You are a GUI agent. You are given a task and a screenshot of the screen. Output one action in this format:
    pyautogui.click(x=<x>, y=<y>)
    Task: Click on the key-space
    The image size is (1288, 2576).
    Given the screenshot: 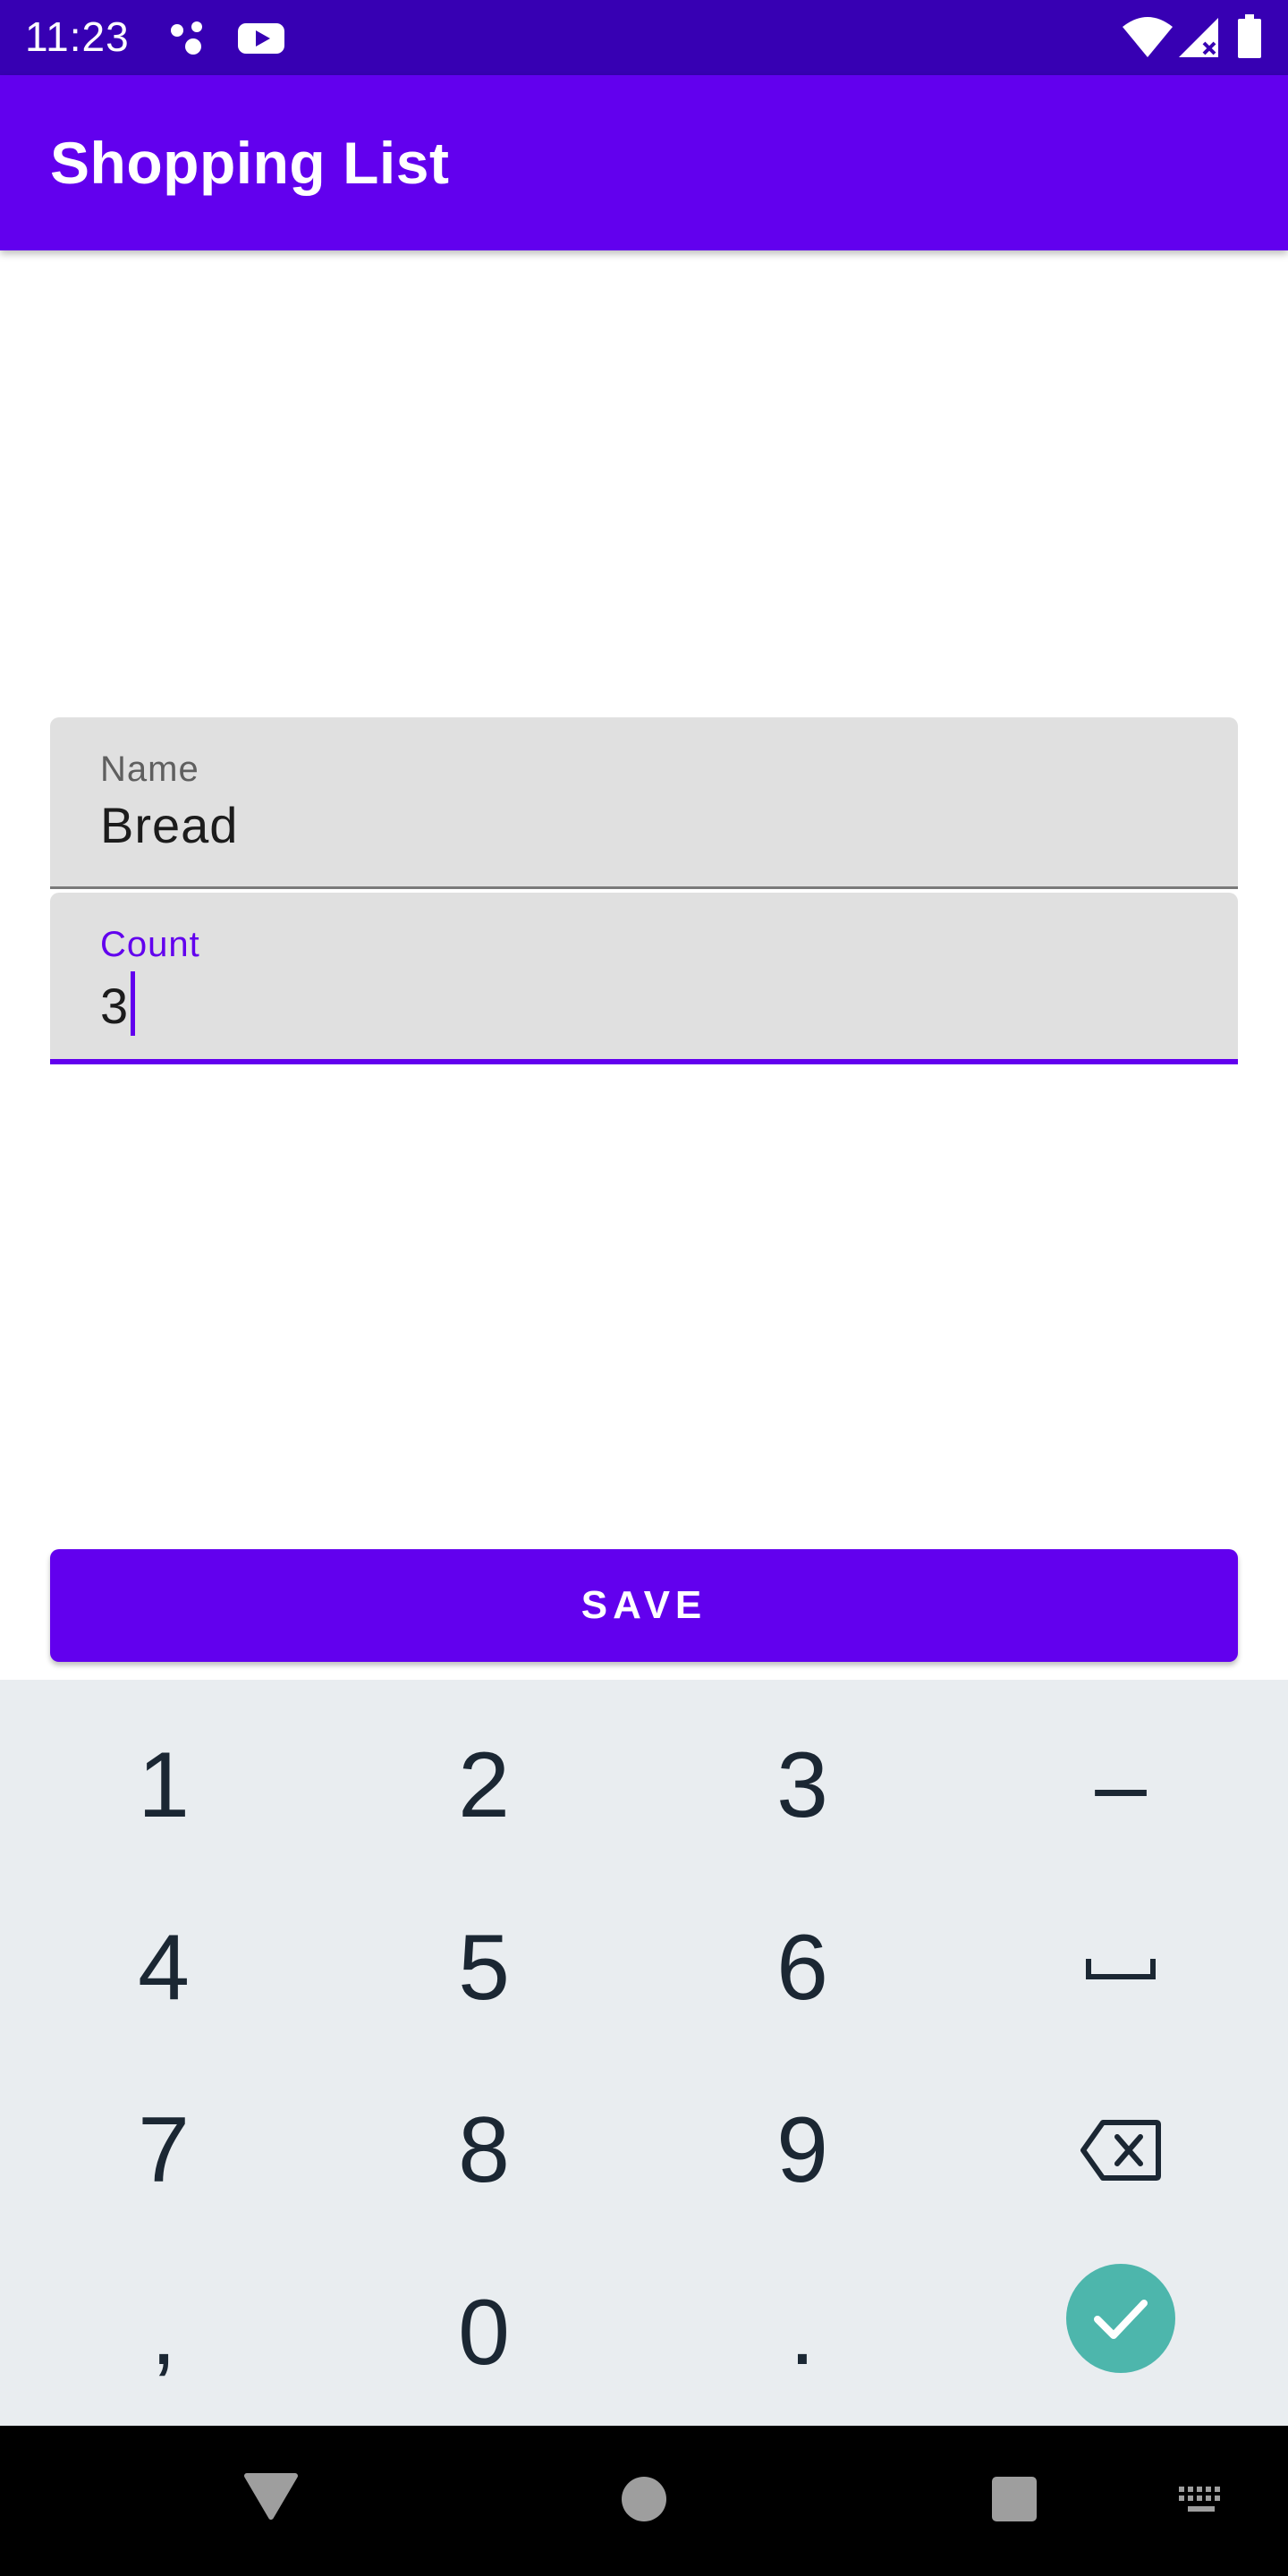 What is the action you would take?
    pyautogui.click(x=1121, y=1968)
    